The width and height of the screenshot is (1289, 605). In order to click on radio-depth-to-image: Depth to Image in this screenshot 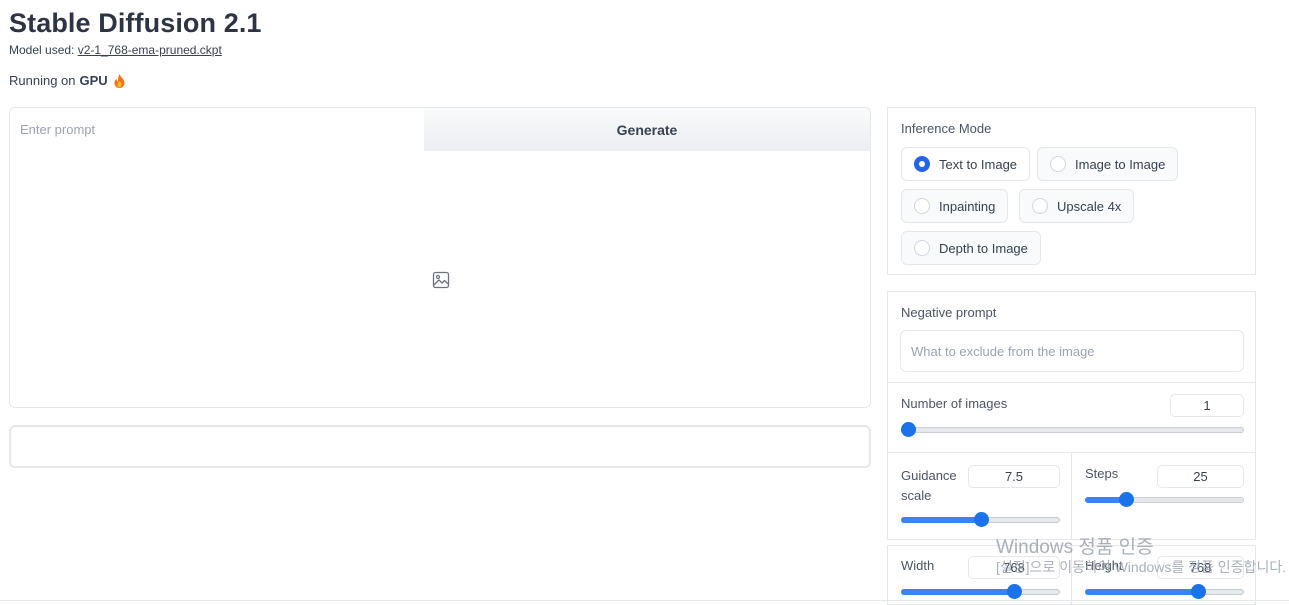, I will do `click(971, 248)`.